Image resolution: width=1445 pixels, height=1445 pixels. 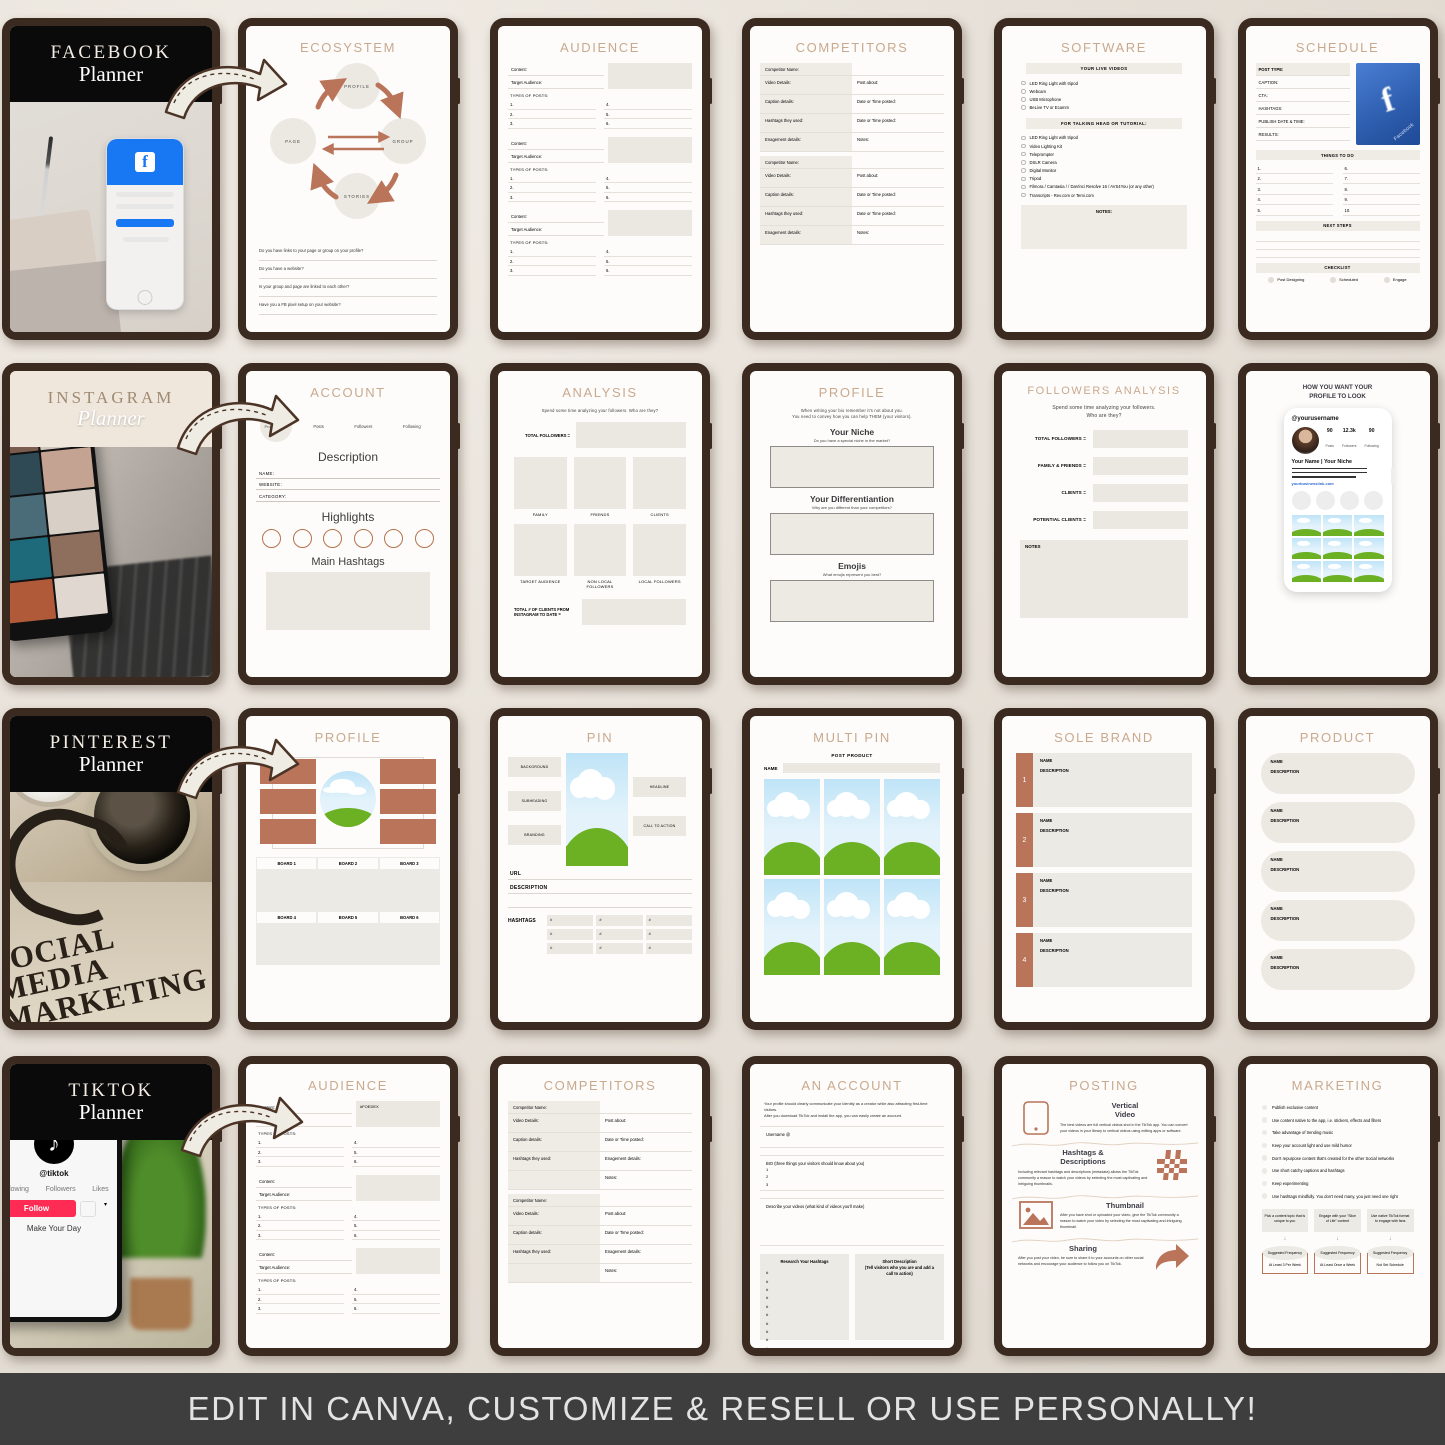 I want to click on board-header: BOARD 6, so click(x=409, y=917).